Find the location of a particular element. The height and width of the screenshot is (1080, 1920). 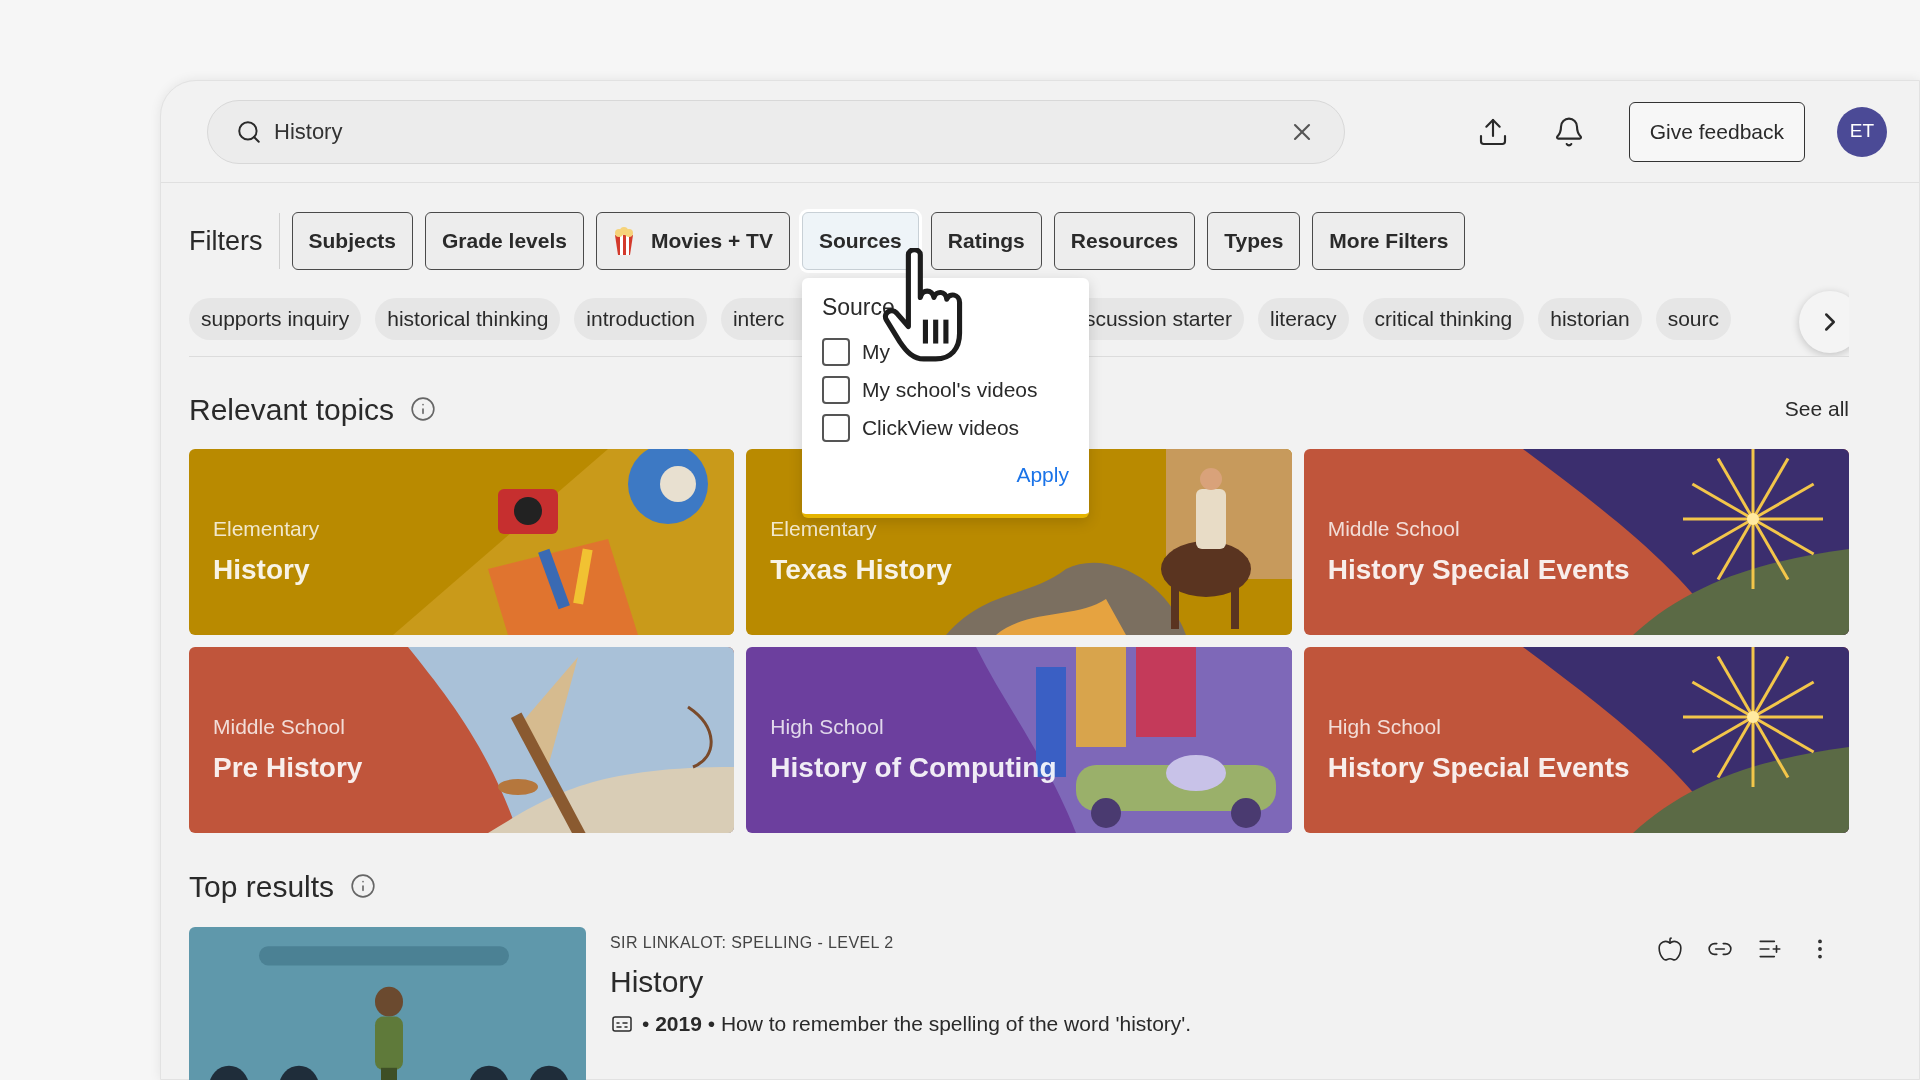

filter-button: Grade levels is located at coordinates (504, 241).